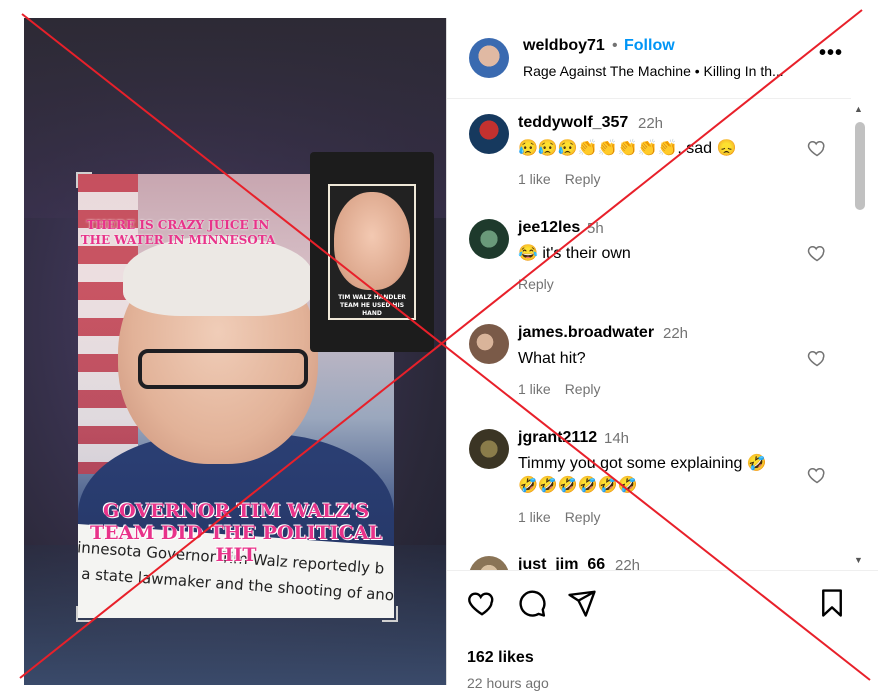 The width and height of the screenshot is (878, 691). I want to click on comment-item: just_jim_66 22h, so click(649, 563).